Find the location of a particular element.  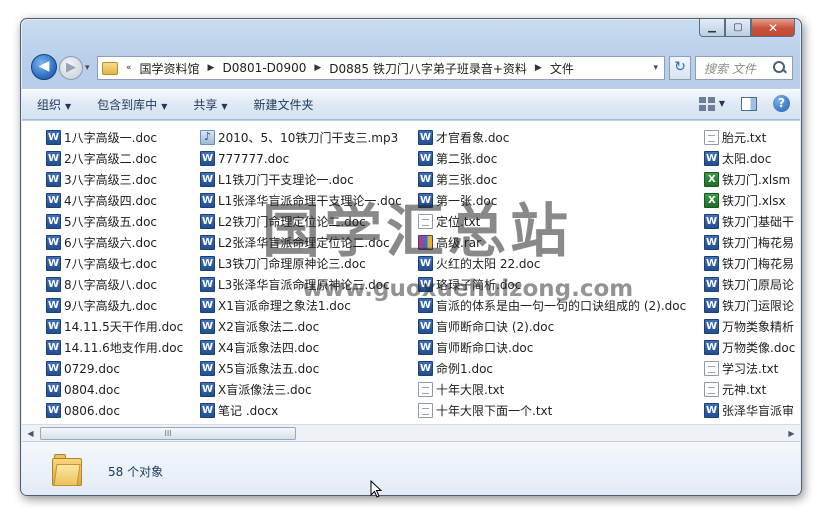

file-item: L2铁刀门命理定位论二.doc is located at coordinates (301, 221).